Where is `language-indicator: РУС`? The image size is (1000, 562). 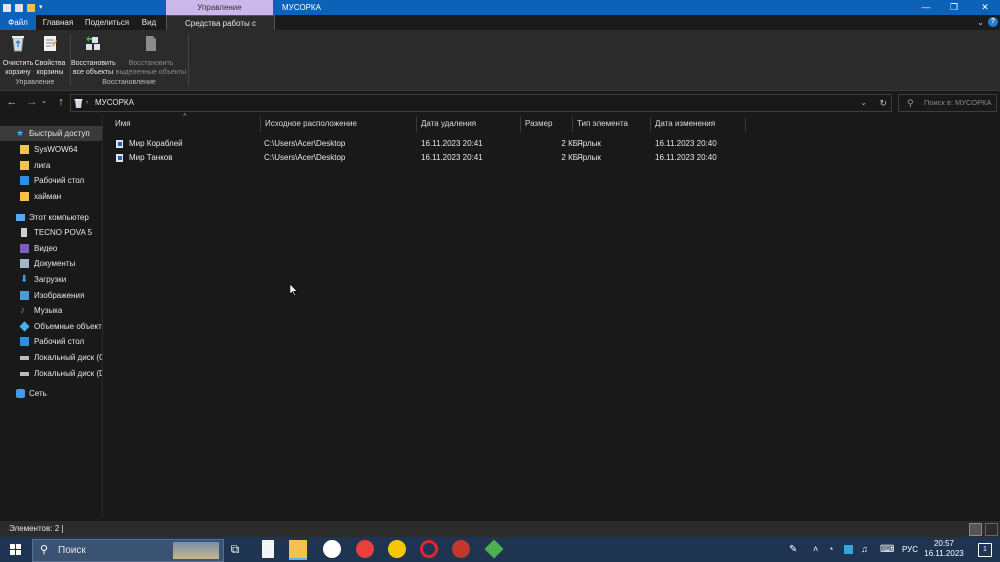 language-indicator: РУС is located at coordinates (910, 549).